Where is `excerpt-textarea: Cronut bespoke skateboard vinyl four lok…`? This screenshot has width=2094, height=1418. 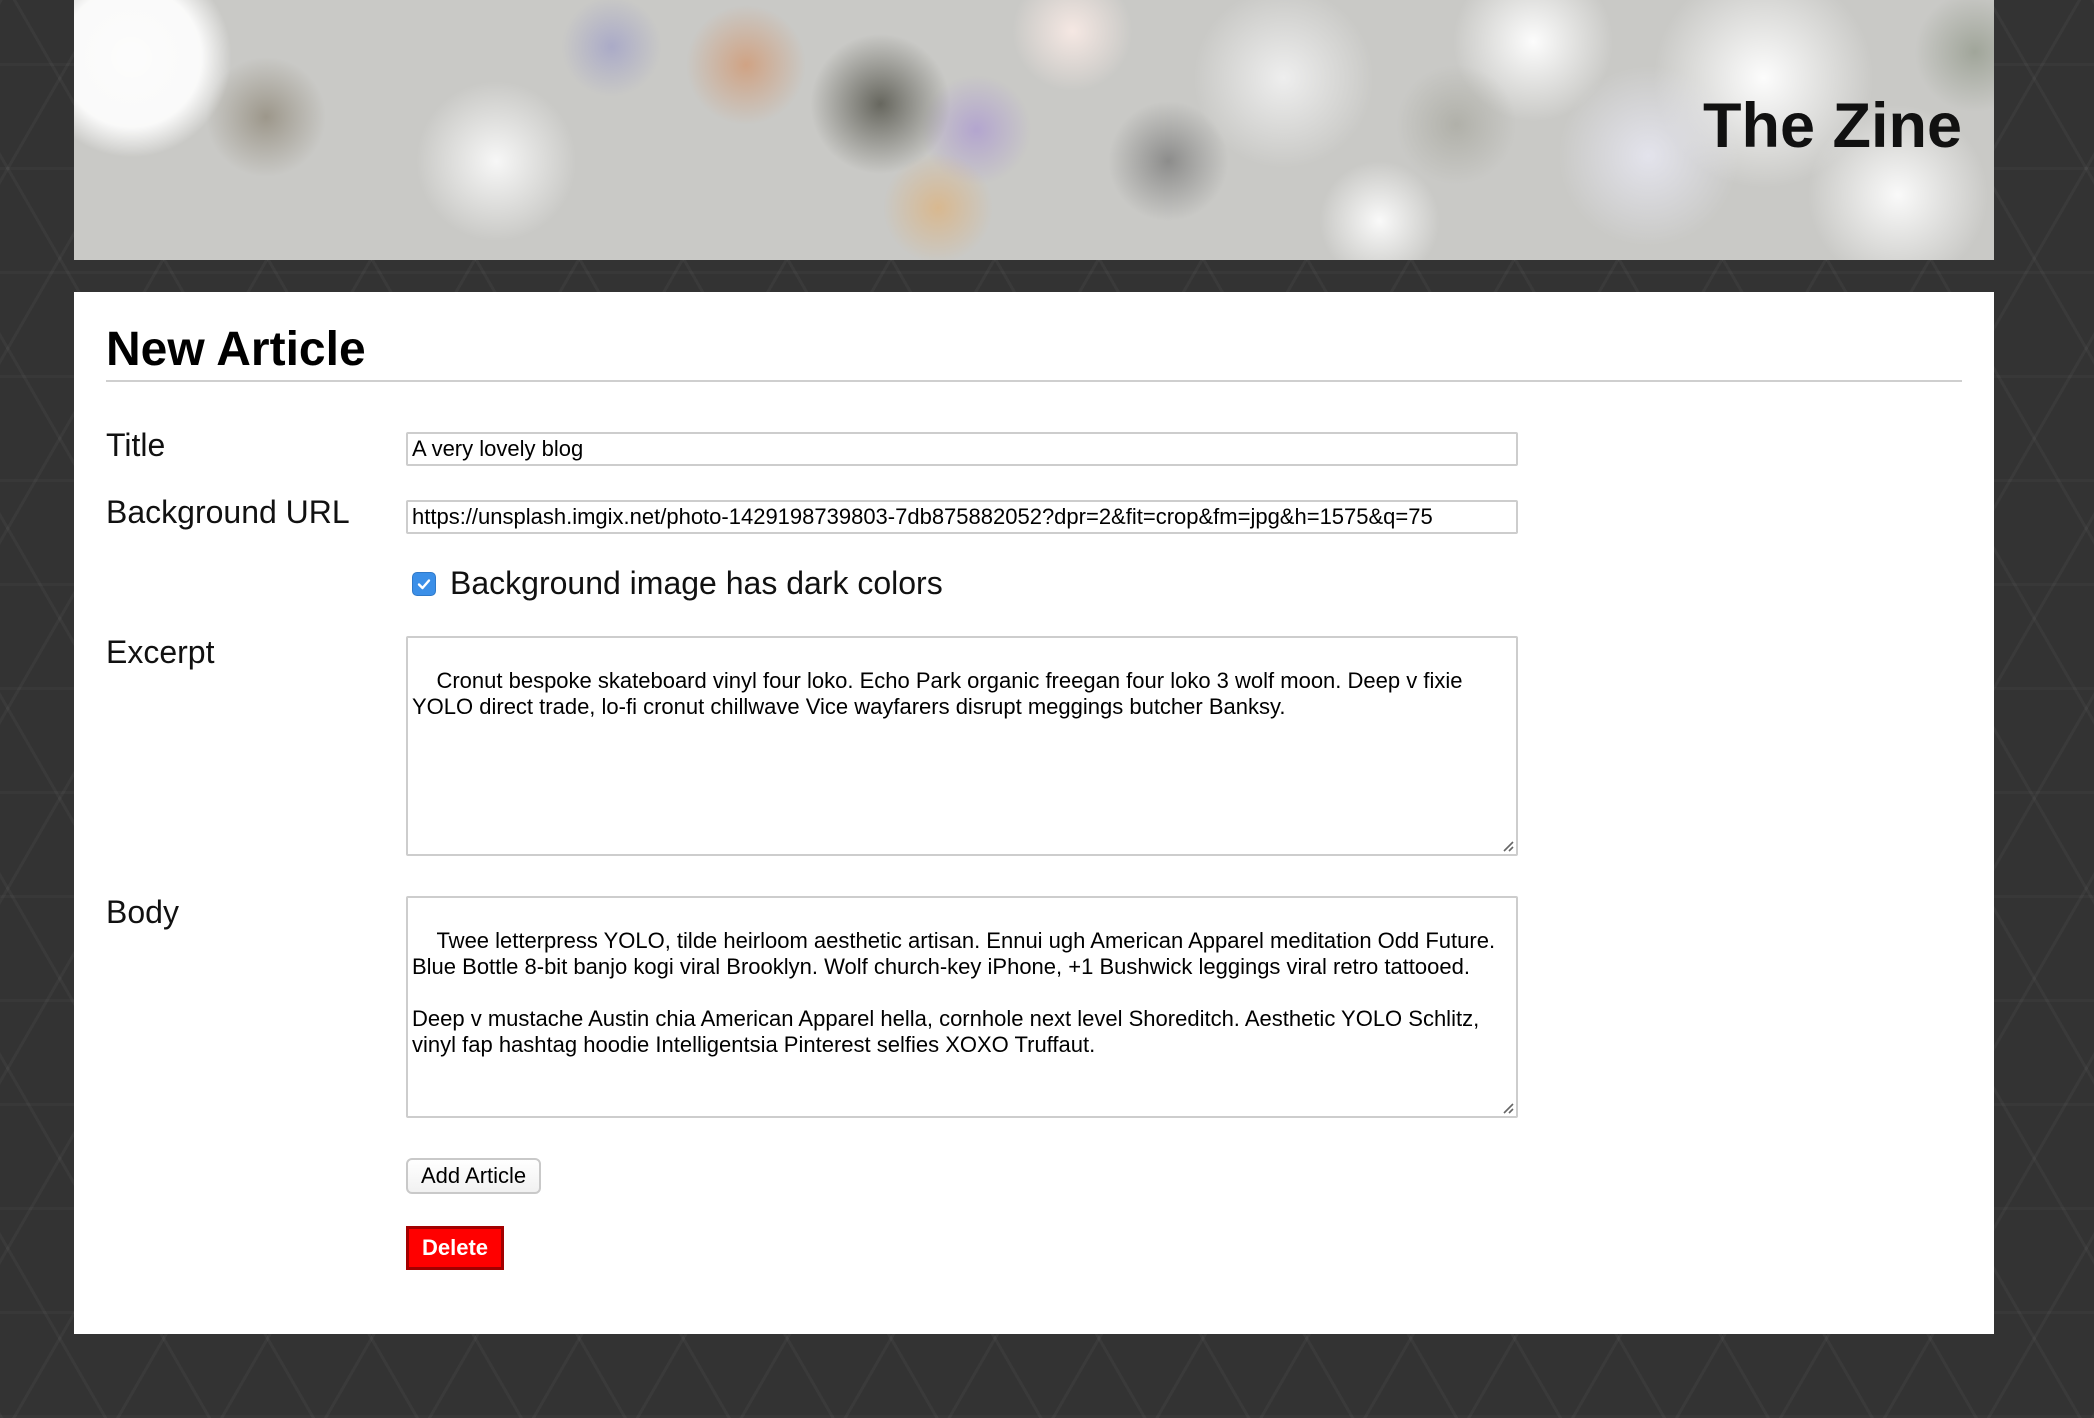 excerpt-textarea: Cronut bespoke skateboard vinyl four lok… is located at coordinates (962, 746).